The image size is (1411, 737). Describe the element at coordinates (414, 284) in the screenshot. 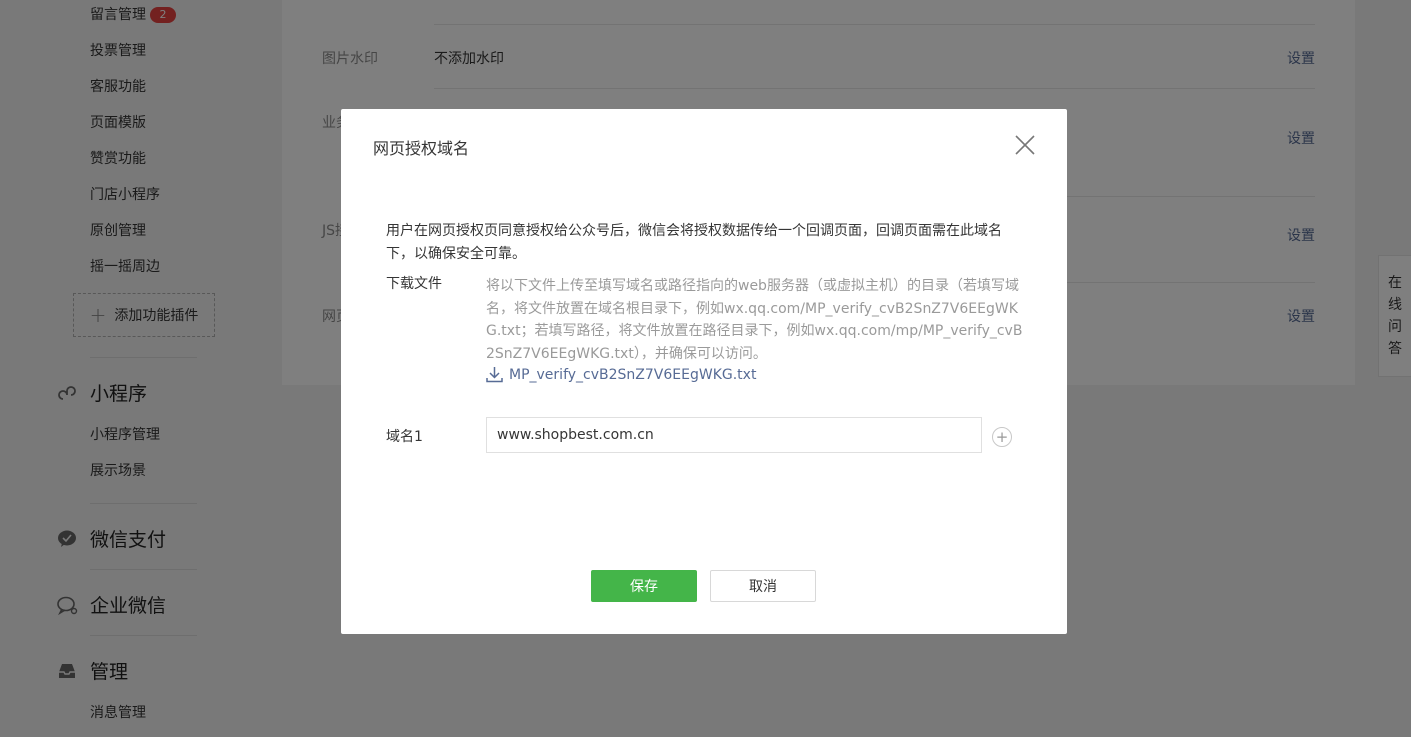

I see `download-label: 下载文件` at that location.